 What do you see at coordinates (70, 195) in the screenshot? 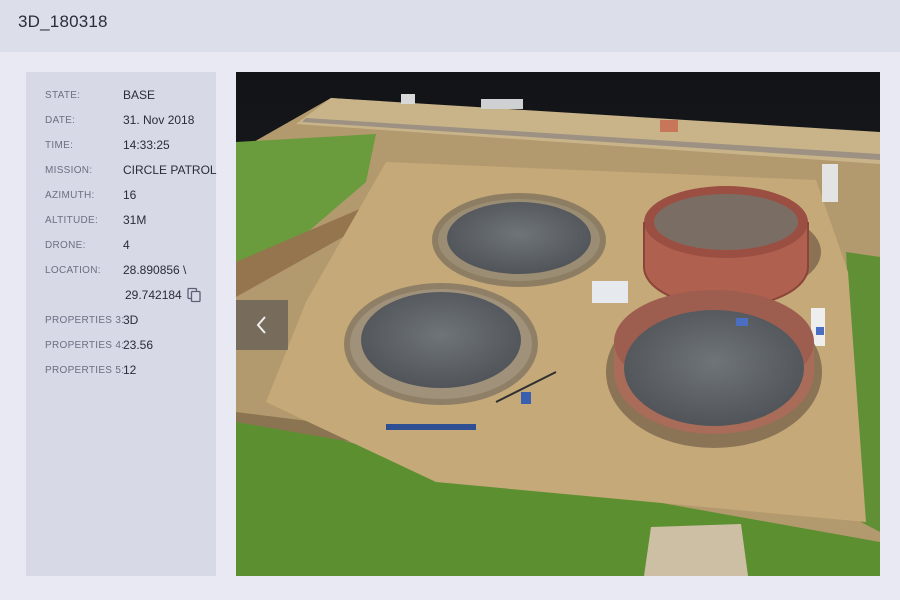
I see `azimuth-label: AZIMUTH:` at bounding box center [70, 195].